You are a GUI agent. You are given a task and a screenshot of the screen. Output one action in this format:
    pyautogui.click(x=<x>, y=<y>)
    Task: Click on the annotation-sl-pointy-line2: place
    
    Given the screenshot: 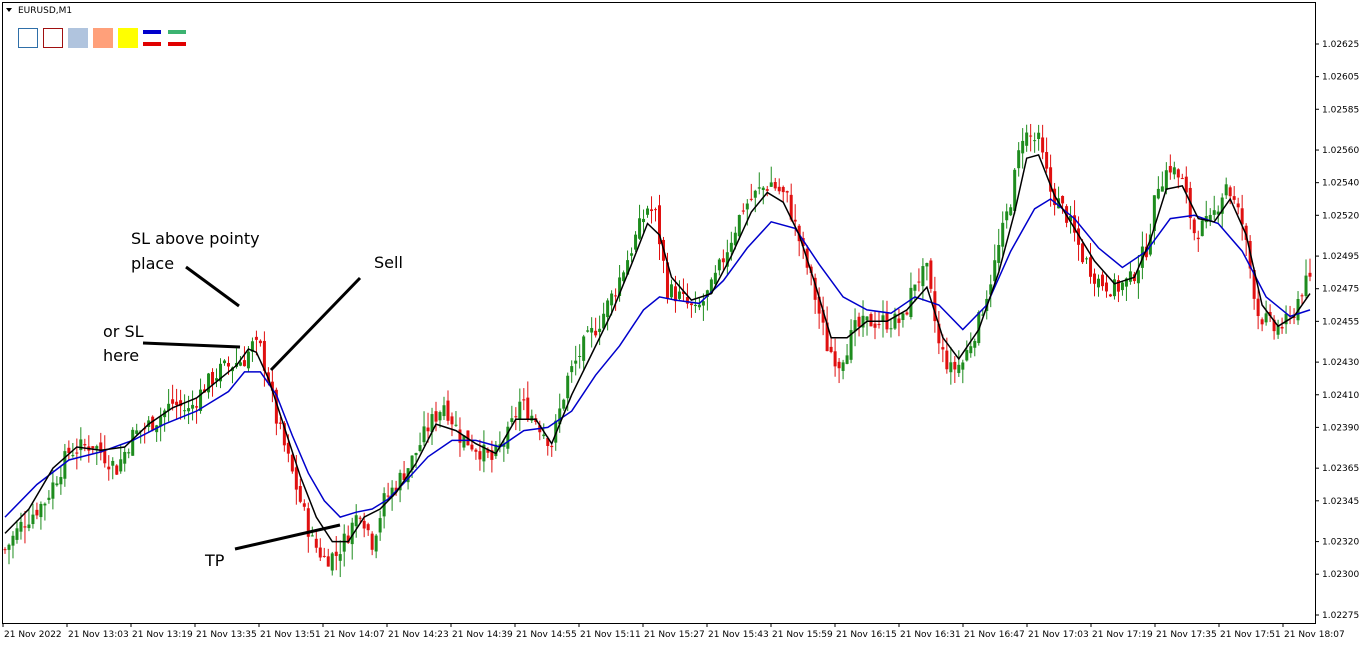 What is the action you would take?
    pyautogui.click(x=152, y=263)
    